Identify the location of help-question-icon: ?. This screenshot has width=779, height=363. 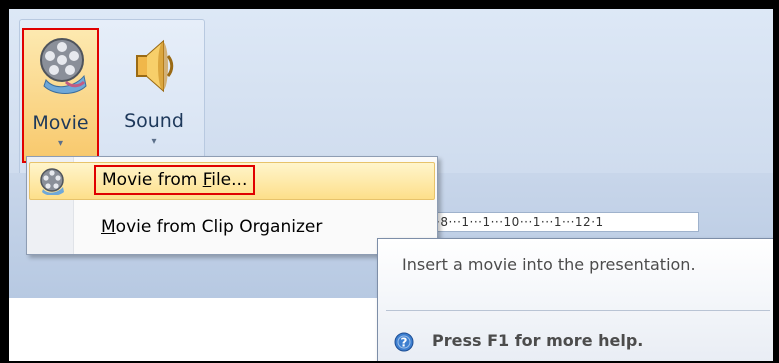
(404, 342).